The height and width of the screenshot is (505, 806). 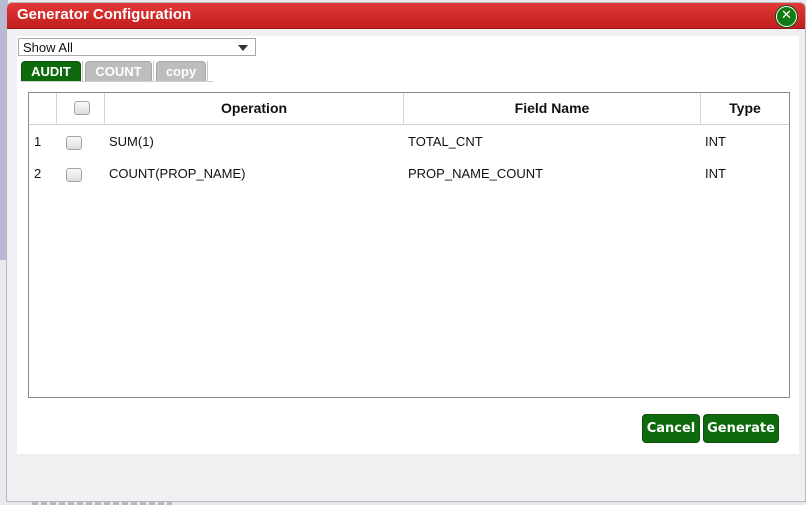 What do you see at coordinates (476, 173) in the screenshot?
I see `field-name-cell: PROP_NAME_COUNT` at bounding box center [476, 173].